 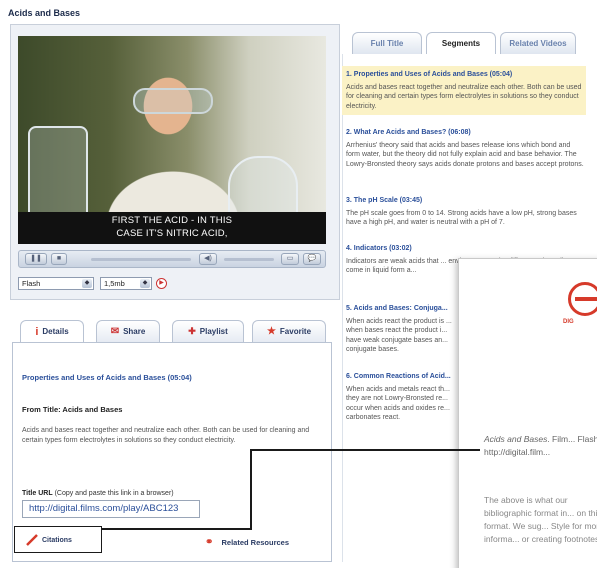 I want to click on related-resources-link: ⚭ Related Resources, so click(x=247, y=542).